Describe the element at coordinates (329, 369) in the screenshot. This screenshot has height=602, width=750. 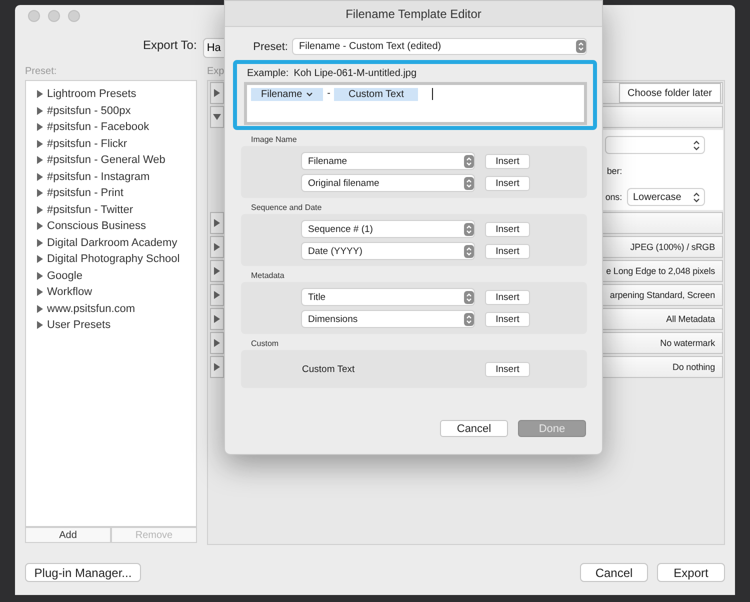
I see `custom-text-label: Custom Text` at that location.